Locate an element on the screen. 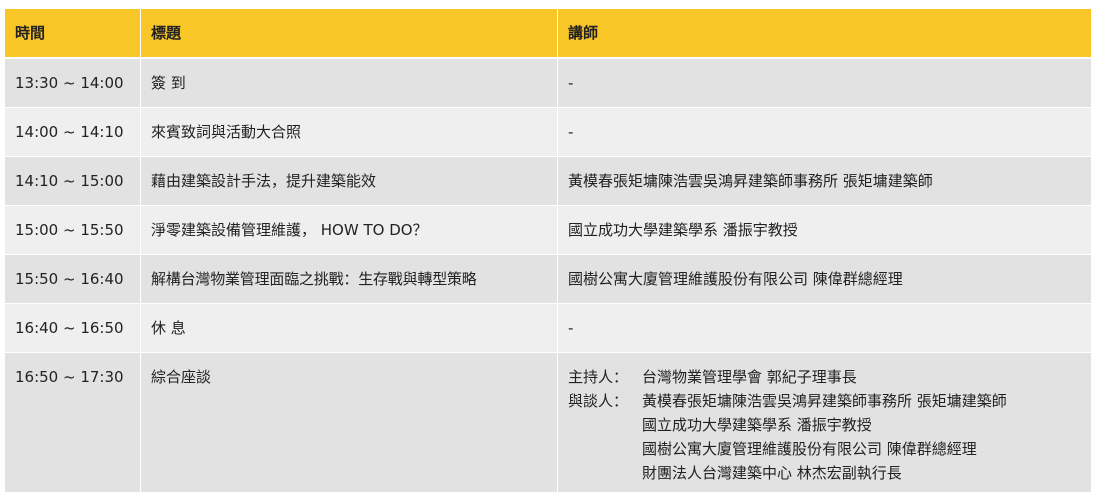  cell-title: 解構台灣物業管理面臨之挑戰：生存戰與轉型策略 is located at coordinates (349, 279).